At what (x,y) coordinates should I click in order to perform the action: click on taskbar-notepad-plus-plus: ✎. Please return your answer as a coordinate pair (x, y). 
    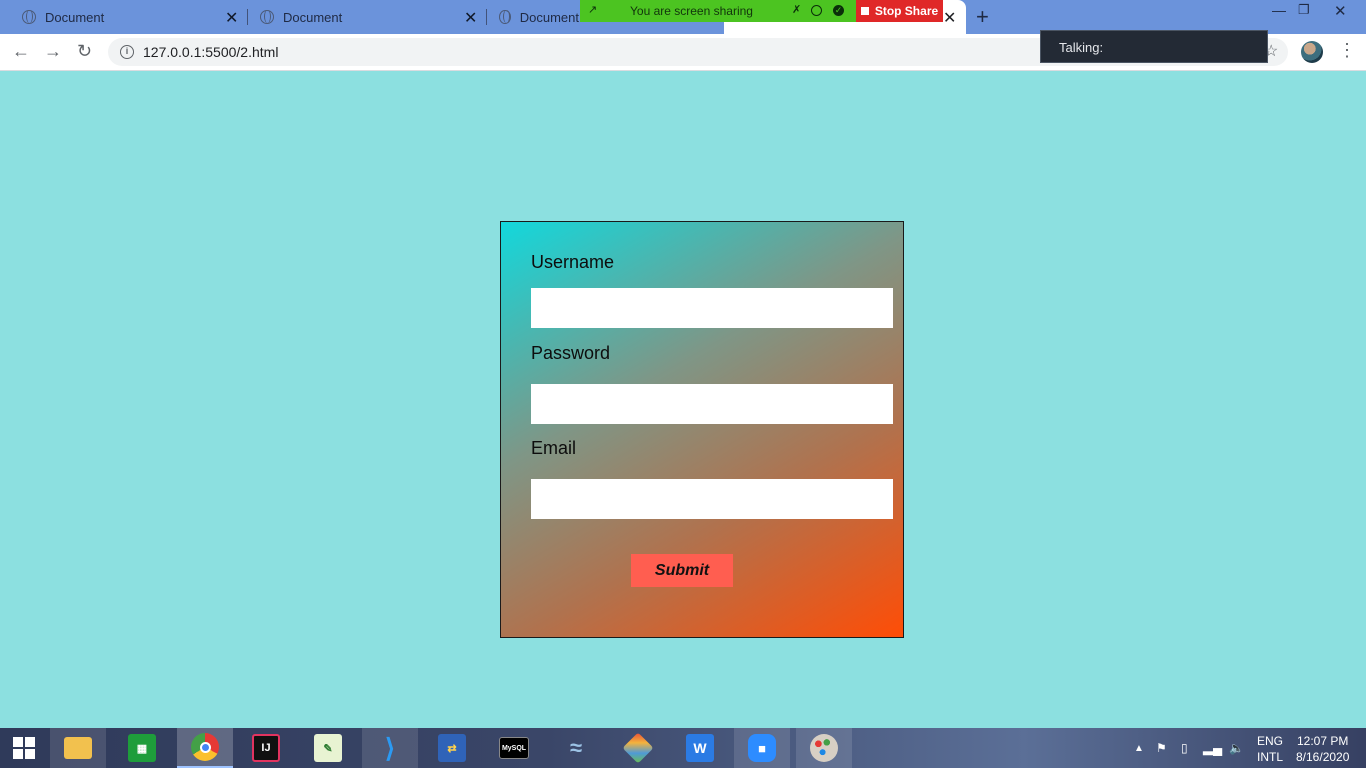
    Looking at the image, I should click on (328, 748).